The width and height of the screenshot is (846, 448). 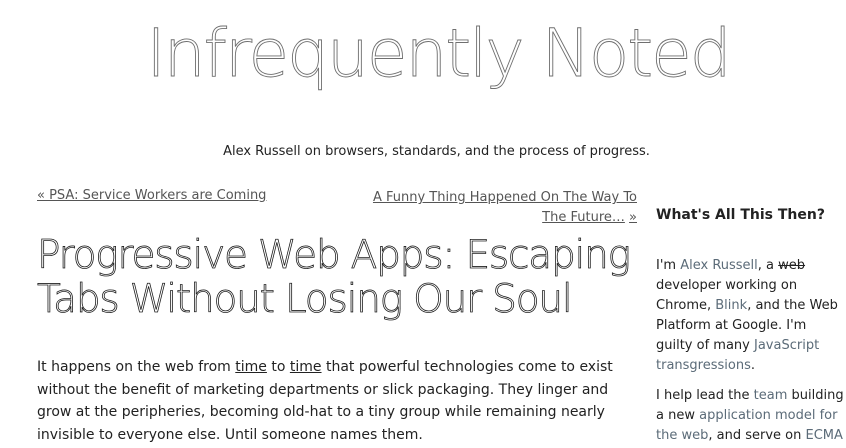 What do you see at coordinates (278, 367) in the screenshot?
I see `post-text: to` at bounding box center [278, 367].